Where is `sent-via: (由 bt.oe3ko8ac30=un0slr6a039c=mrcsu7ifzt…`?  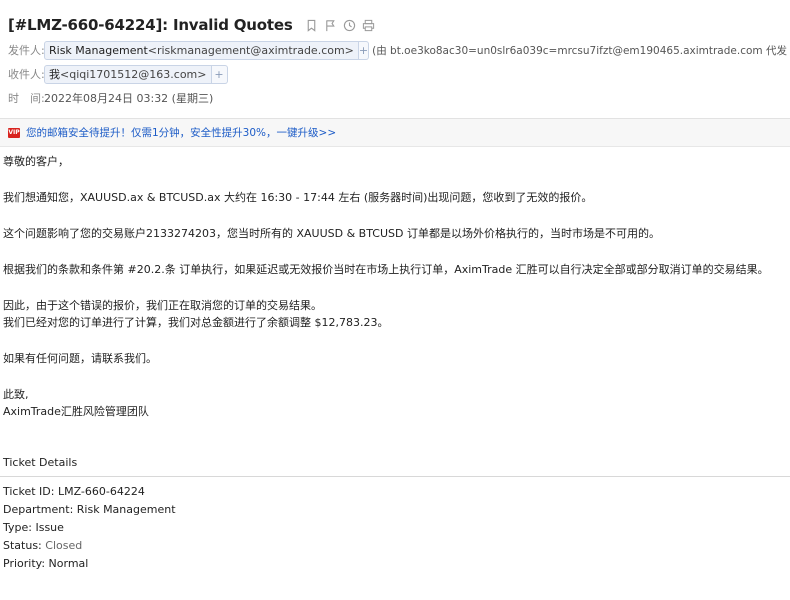
sent-via: (由 bt.oe3ko8ac30=un0slr6a039c=mrcsu7ifzt… is located at coordinates (581, 50).